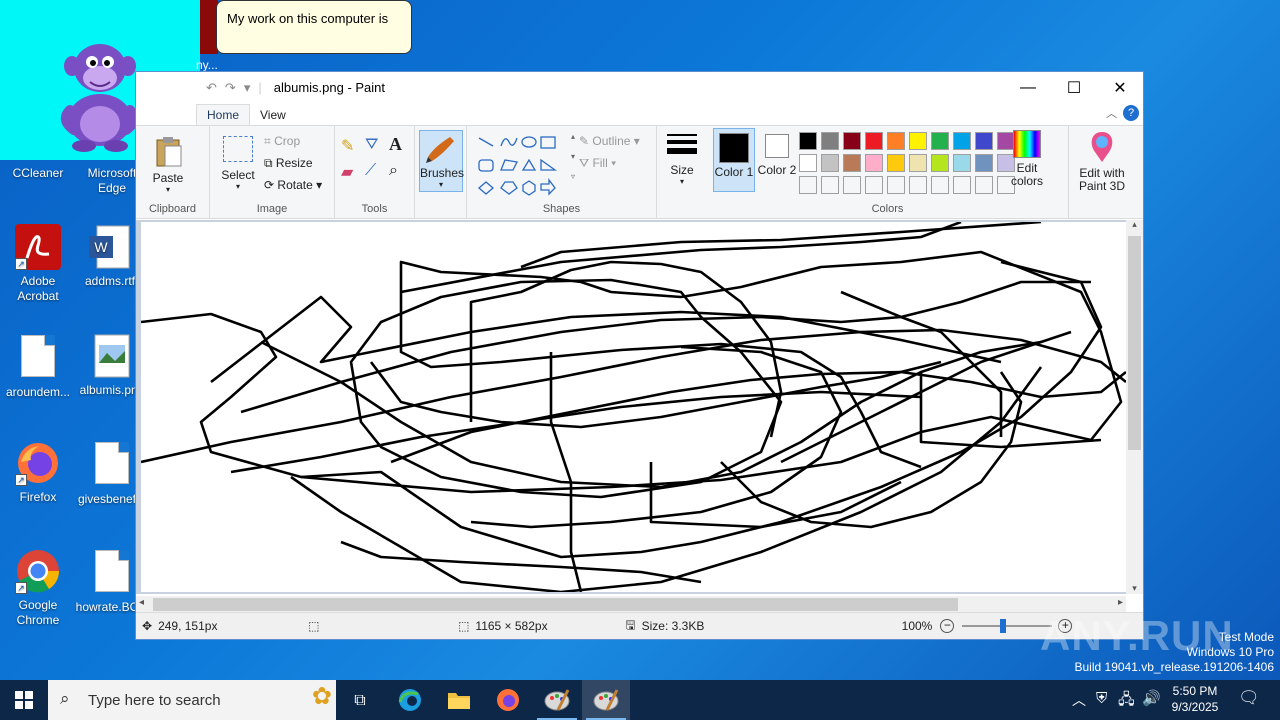  I want to click on desktop-icon-ccleaner: CCleaner, so click(38, 173).